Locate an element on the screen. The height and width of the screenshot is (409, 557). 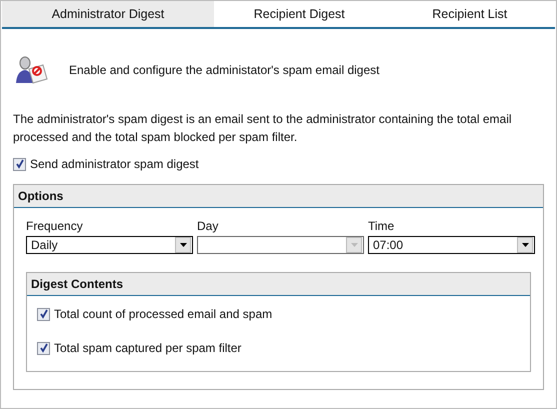
field-label: Frequency is located at coordinates (55, 226).